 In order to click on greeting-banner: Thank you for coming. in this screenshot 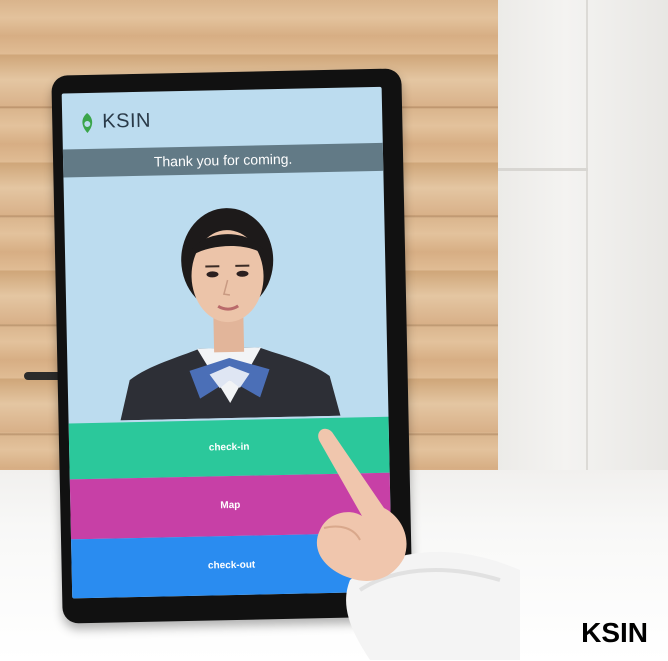, I will do `click(223, 160)`.